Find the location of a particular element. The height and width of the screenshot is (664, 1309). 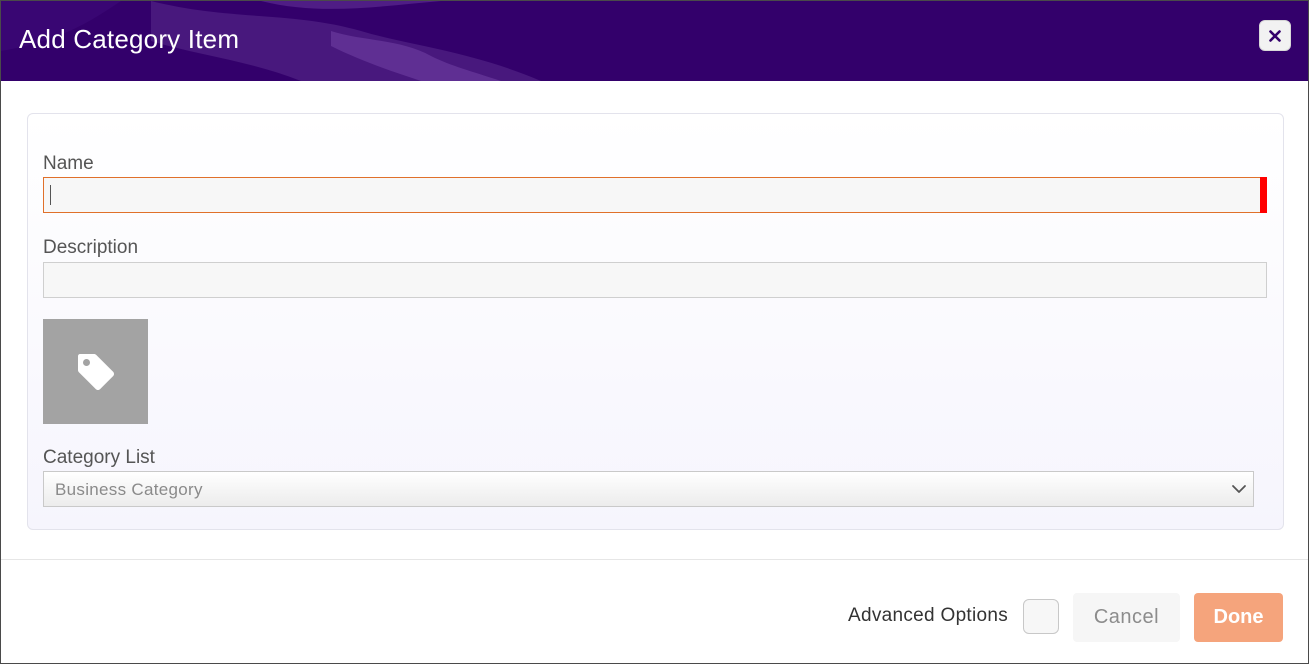

description-label: Description is located at coordinates (91, 247).